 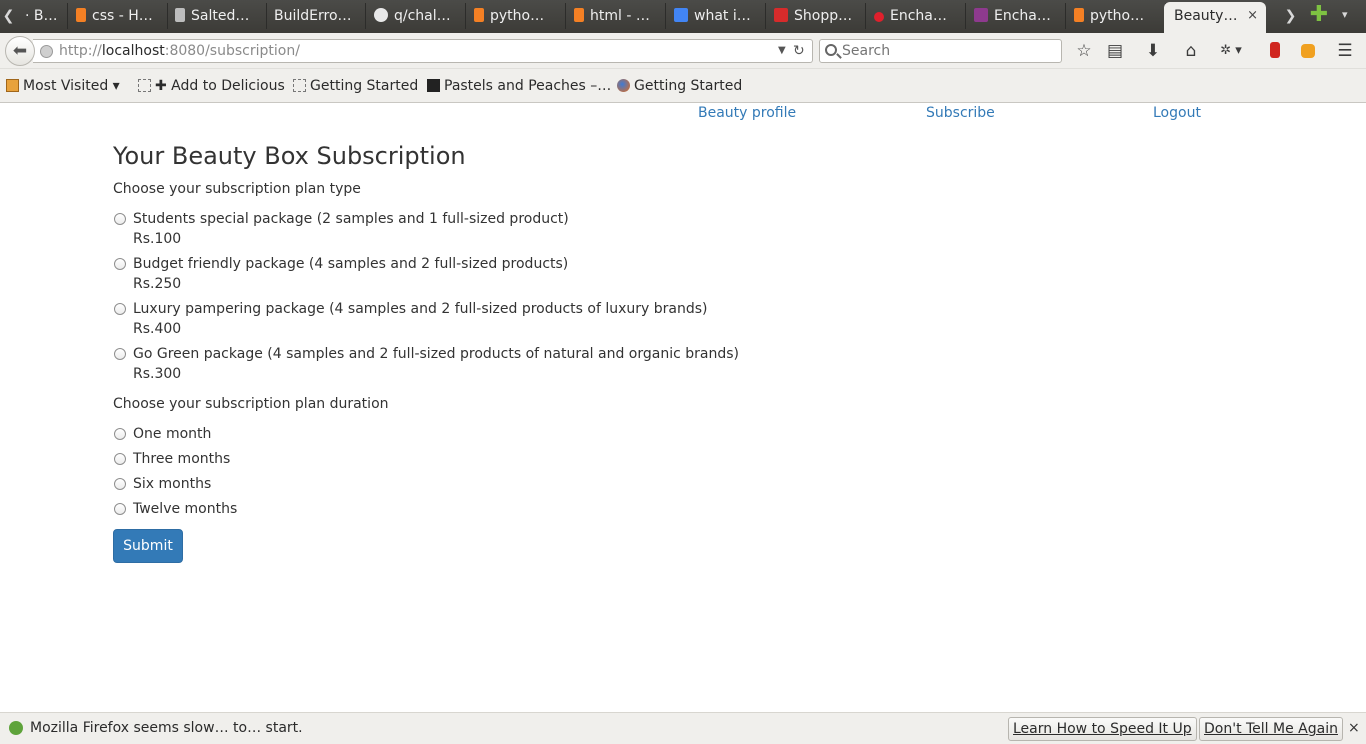 I want to click on duration-label-option: One month, so click(x=172, y=434).